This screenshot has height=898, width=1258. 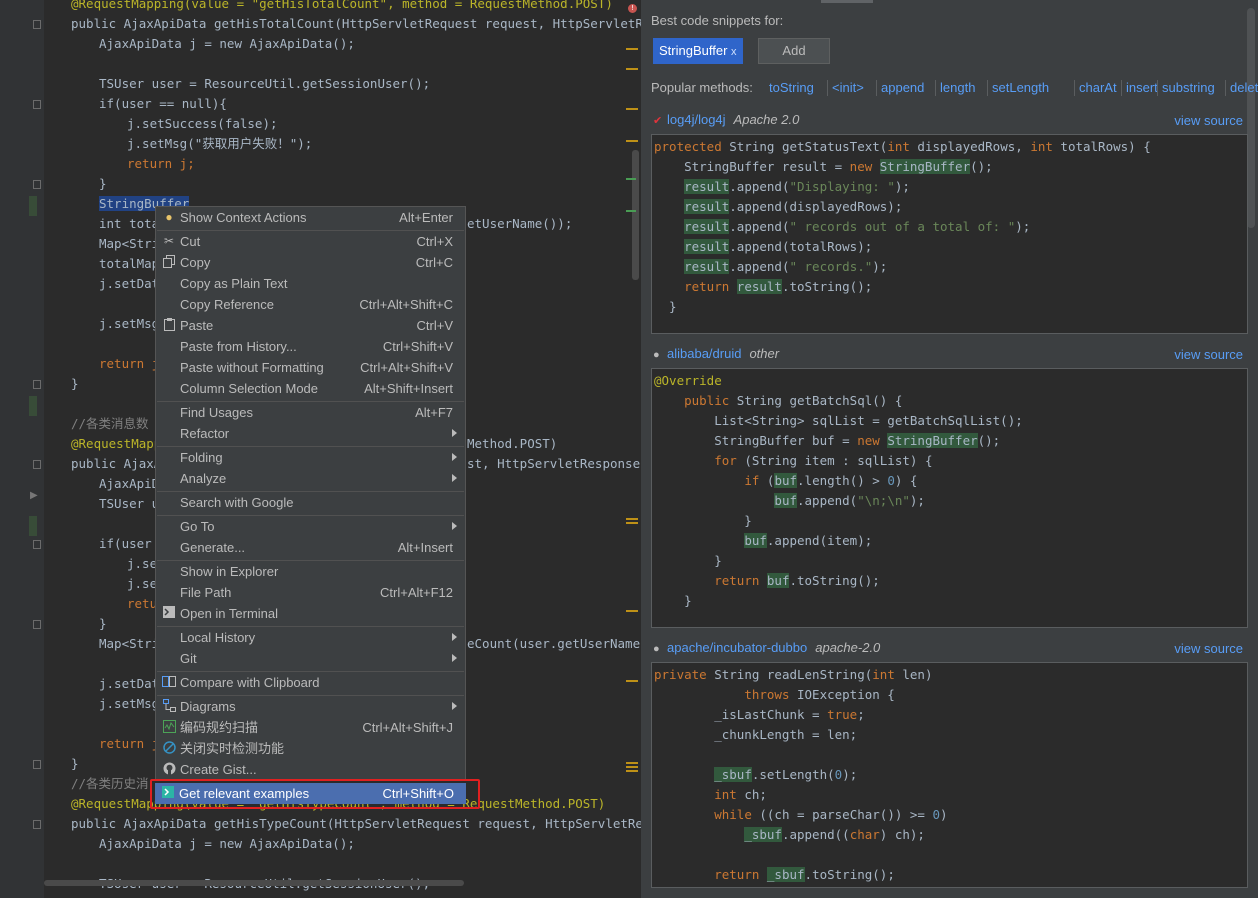 I want to click on editor-scrollbar, so click(x=635, y=215).